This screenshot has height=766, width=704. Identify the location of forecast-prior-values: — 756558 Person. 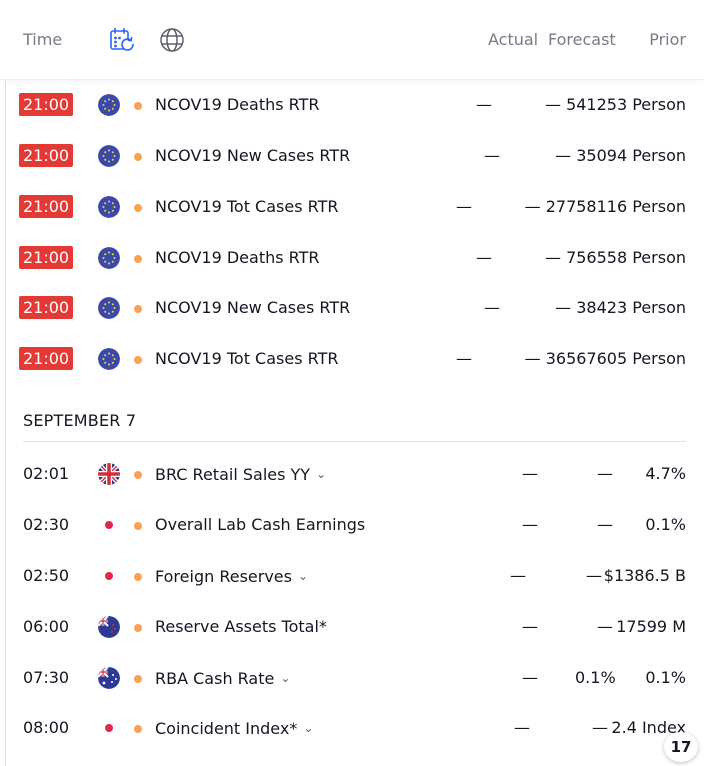
(615, 258).